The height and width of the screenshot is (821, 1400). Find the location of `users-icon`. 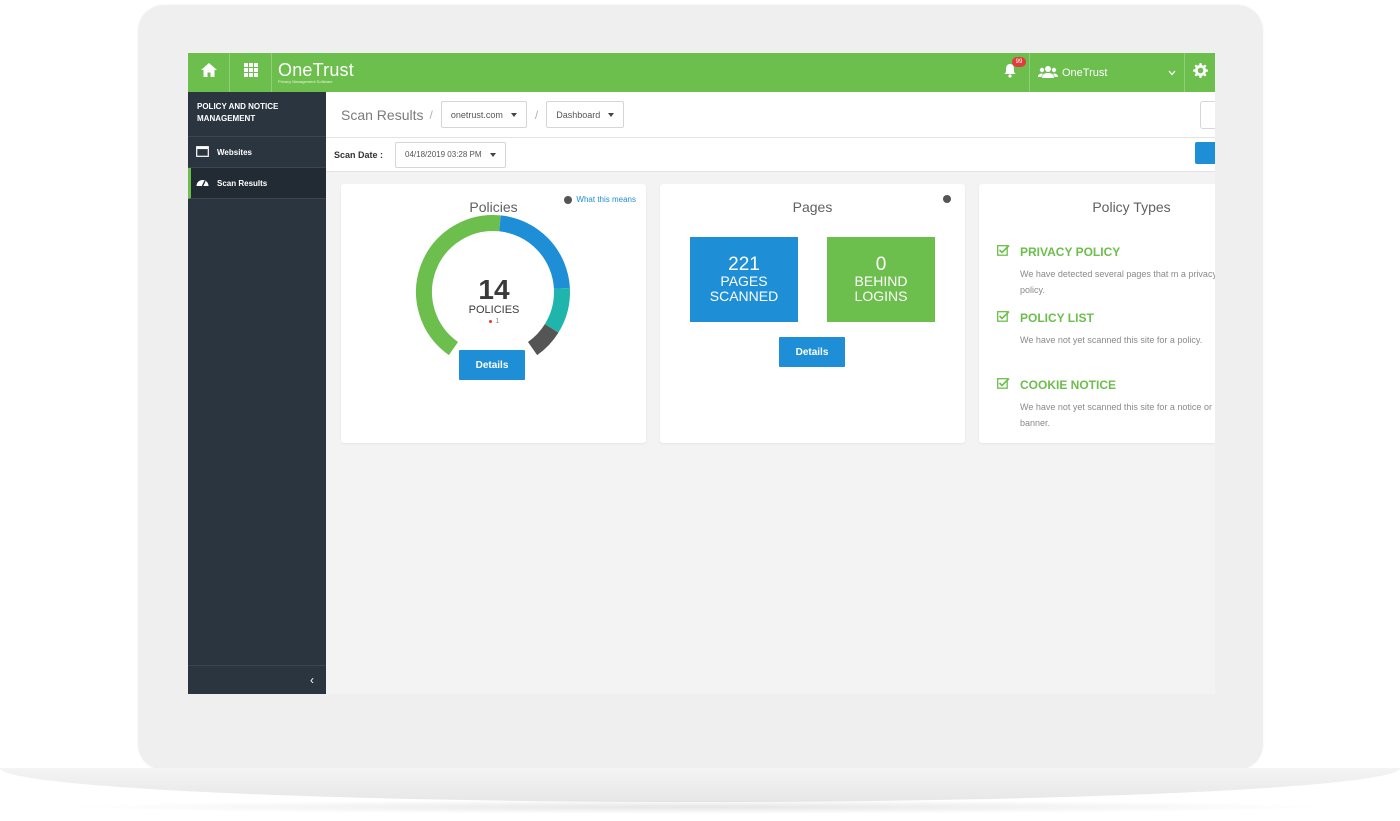

users-icon is located at coordinates (1048, 73).